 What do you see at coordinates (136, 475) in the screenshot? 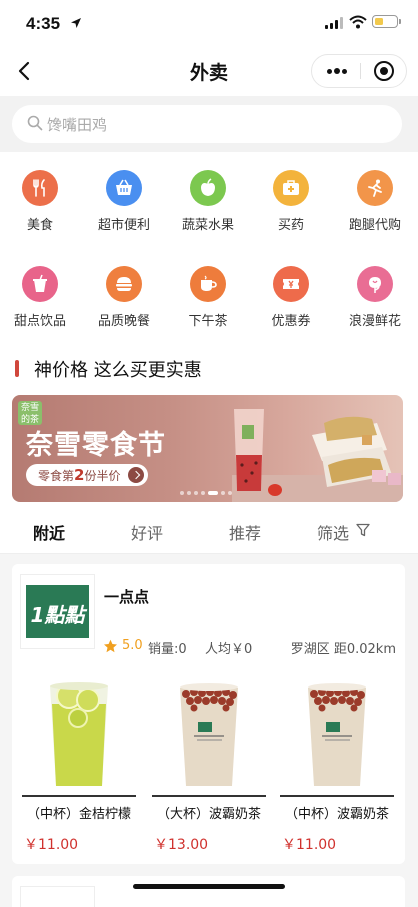
I see `chevron-right-icon` at bounding box center [136, 475].